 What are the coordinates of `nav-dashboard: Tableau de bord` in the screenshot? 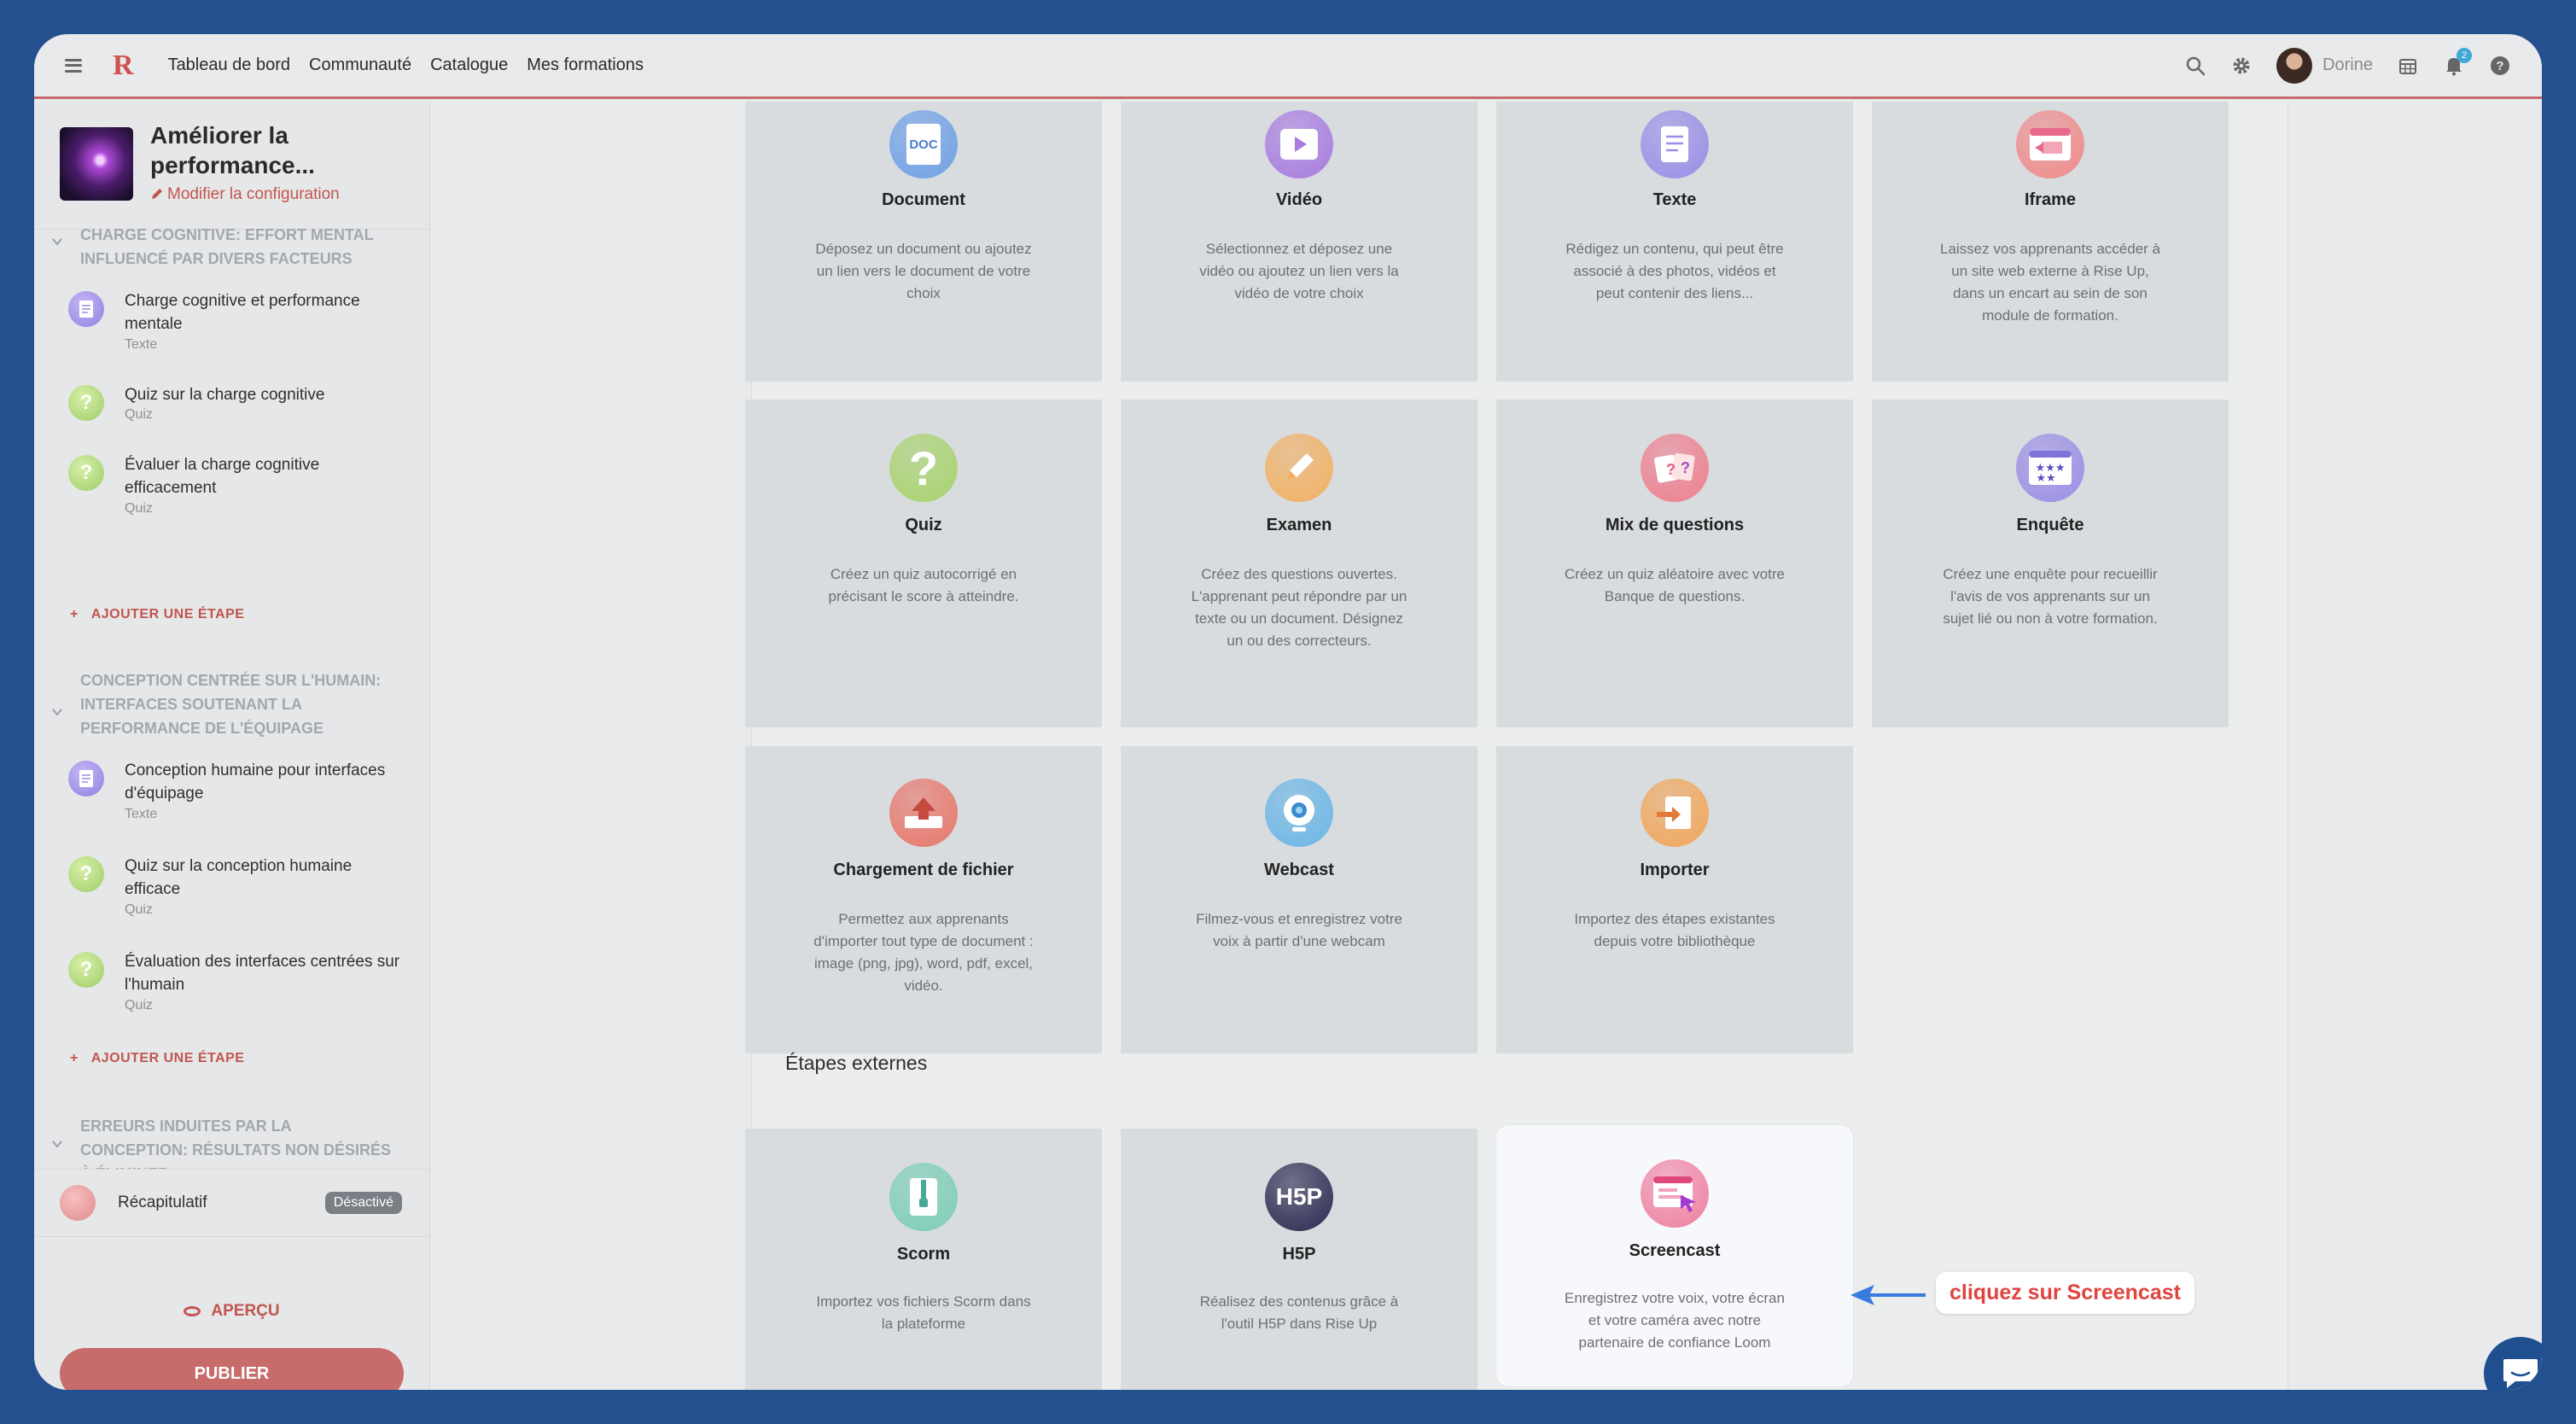 It's located at (229, 65).